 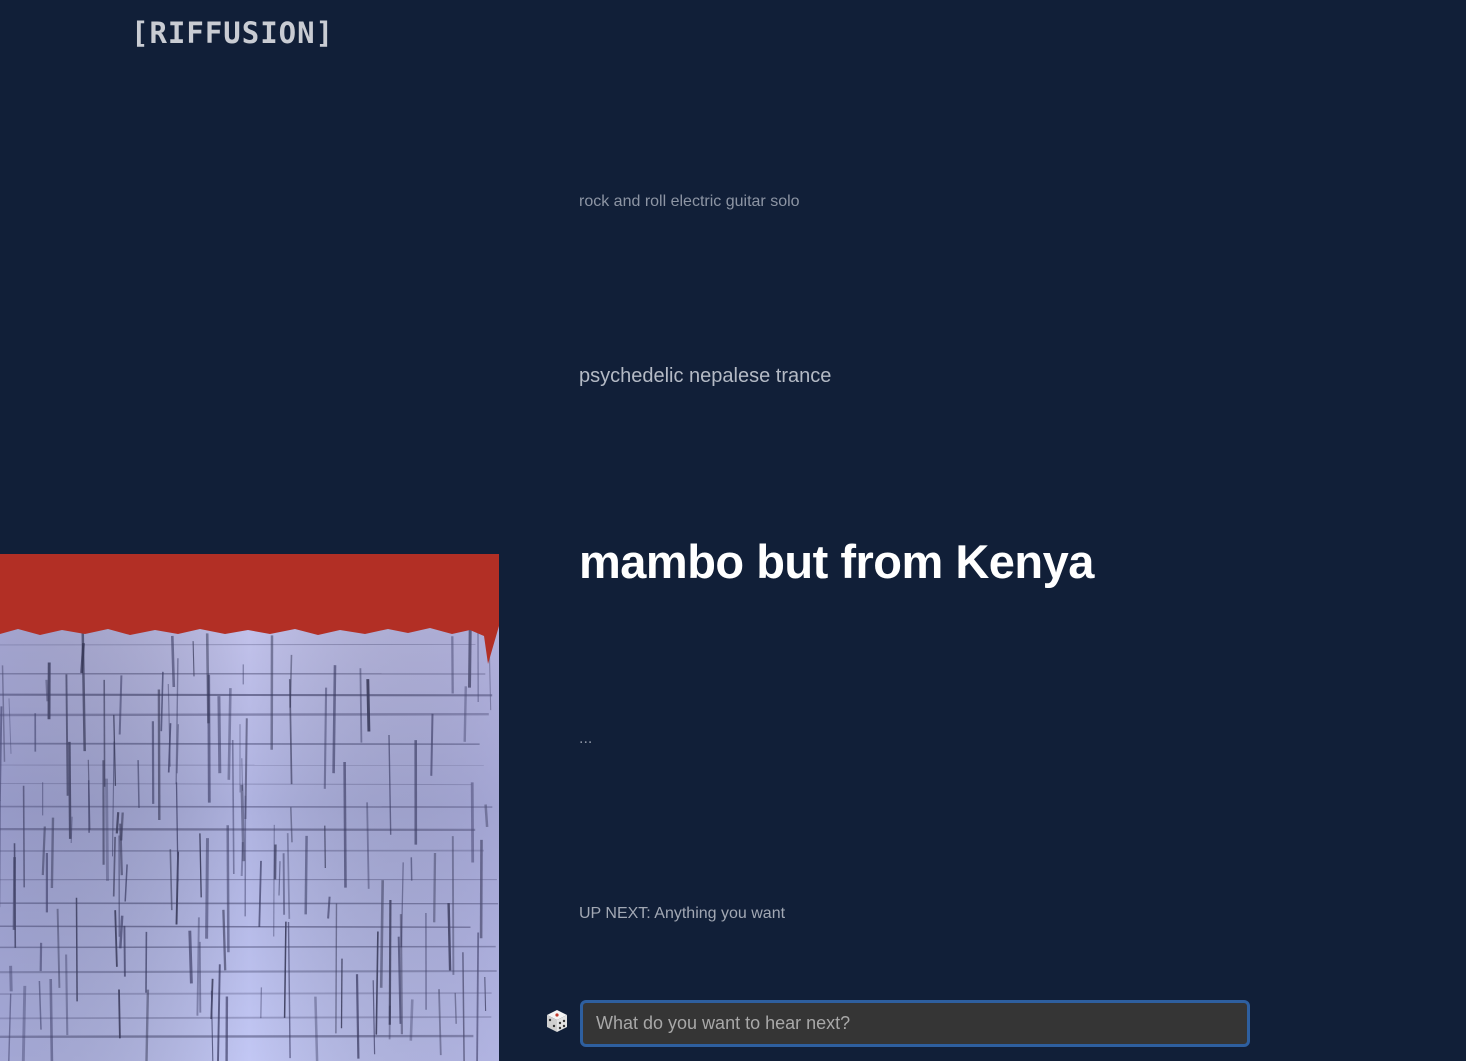 I want to click on previous-prompt: rock and roll electric guitar solo, so click(x=689, y=201).